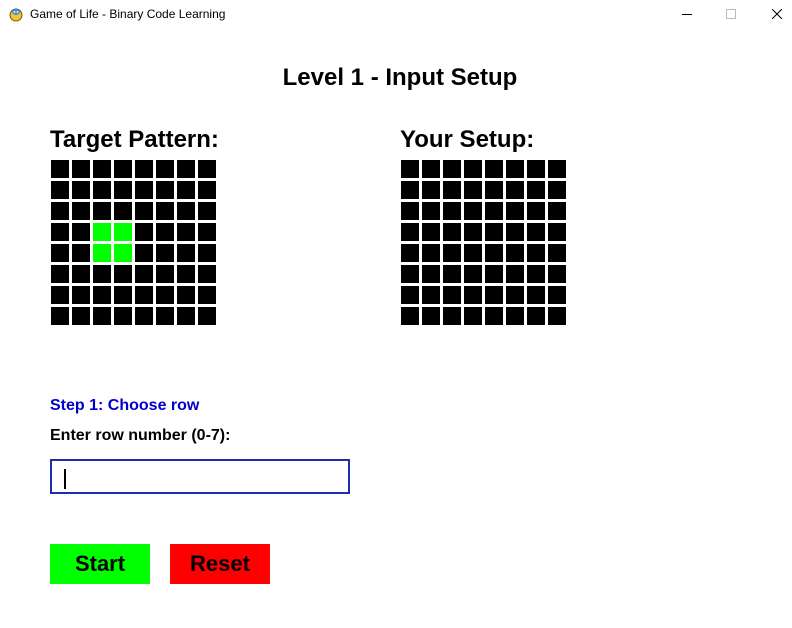 The width and height of the screenshot is (792, 628). What do you see at coordinates (400, 77) in the screenshot?
I see `level-title: Level 1 - Input Setup` at bounding box center [400, 77].